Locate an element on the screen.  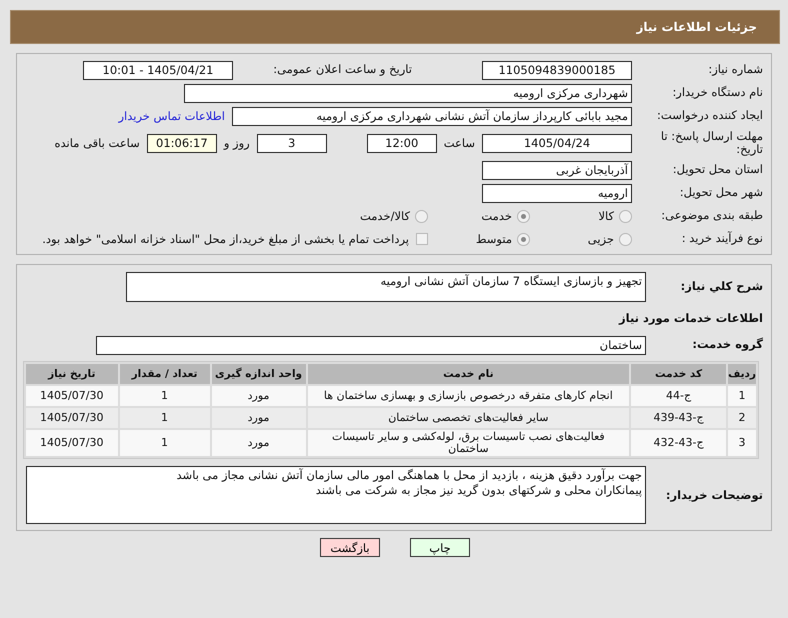
field-label: اطلاعات خدمات مورد نیاز is located at coordinates (690, 319).